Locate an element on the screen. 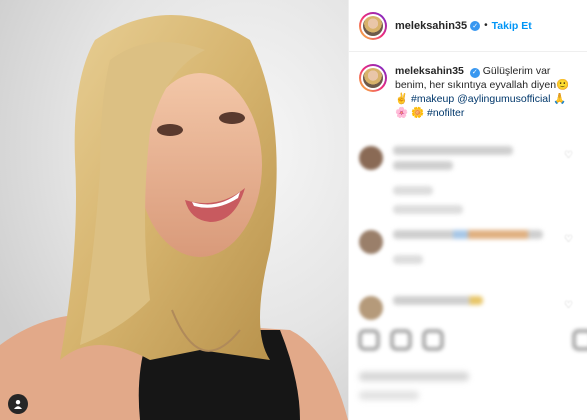 The image size is (587, 420). caption-avatar is located at coordinates (373, 78).